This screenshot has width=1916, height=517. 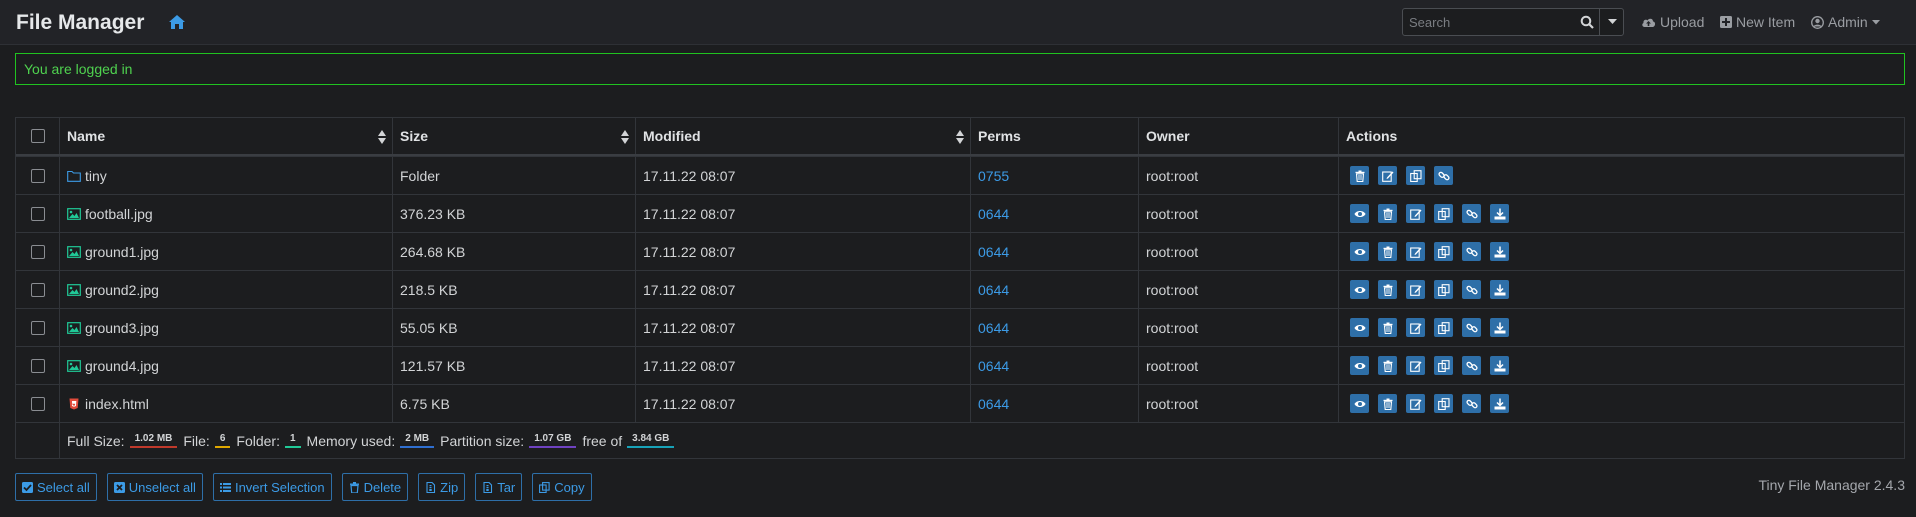 What do you see at coordinates (562, 487) in the screenshot?
I see `copy-button: Copy` at bounding box center [562, 487].